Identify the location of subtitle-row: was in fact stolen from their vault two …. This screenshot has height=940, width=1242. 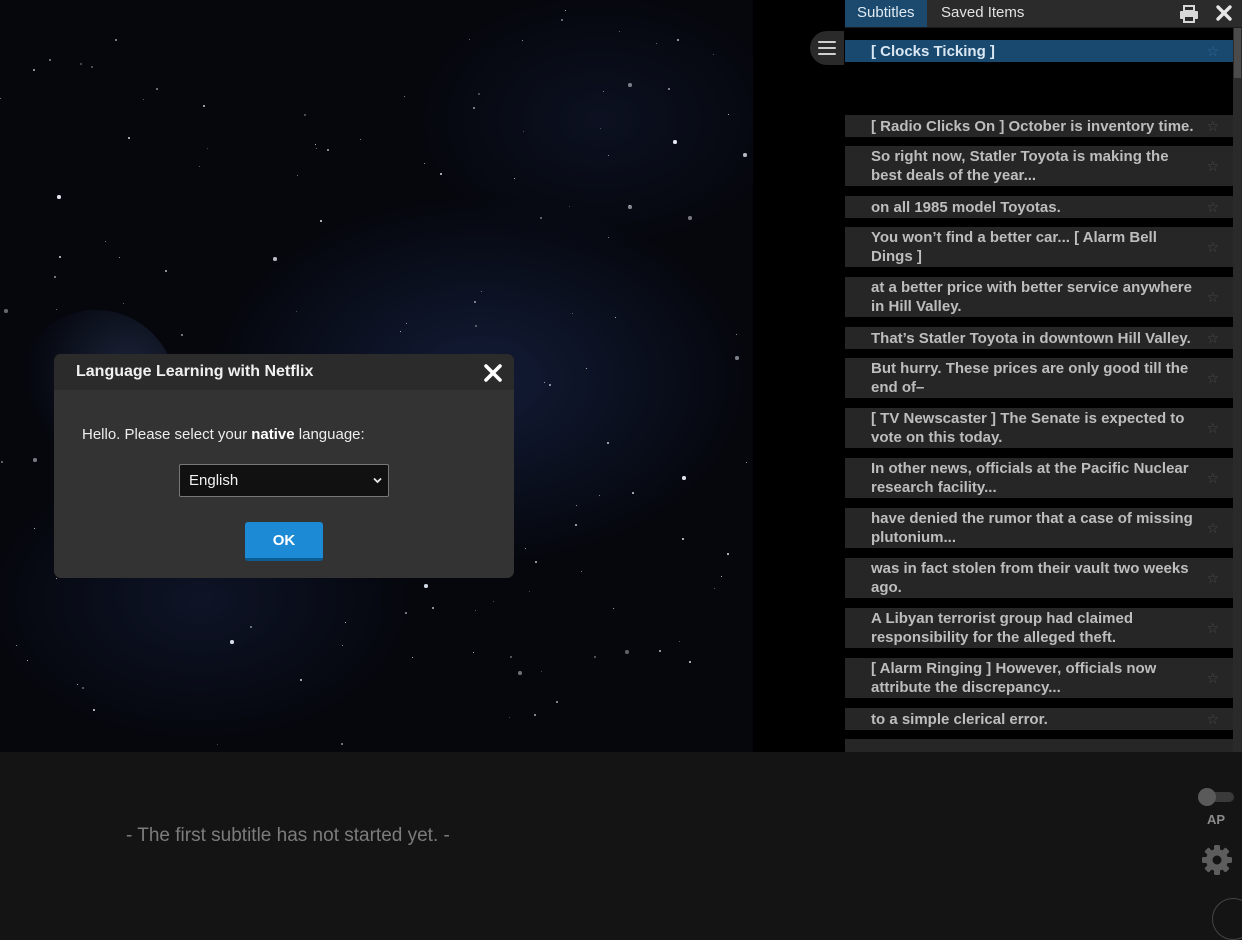
(1039, 578).